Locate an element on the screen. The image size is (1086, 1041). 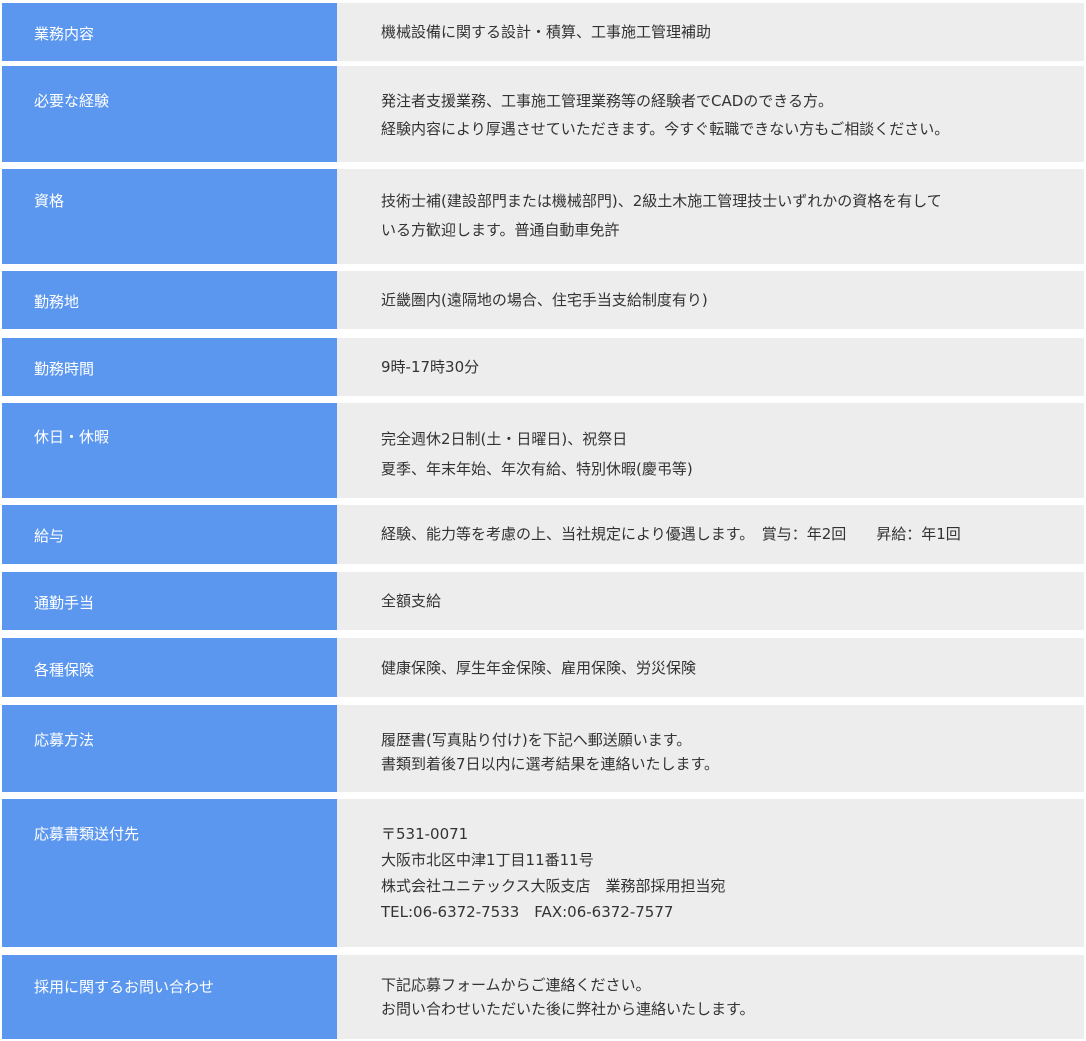
row-content-line: 経験内容により厚遇させていただきます。今すぐ転職できない方もご相談ください。 is located at coordinates (665, 129).